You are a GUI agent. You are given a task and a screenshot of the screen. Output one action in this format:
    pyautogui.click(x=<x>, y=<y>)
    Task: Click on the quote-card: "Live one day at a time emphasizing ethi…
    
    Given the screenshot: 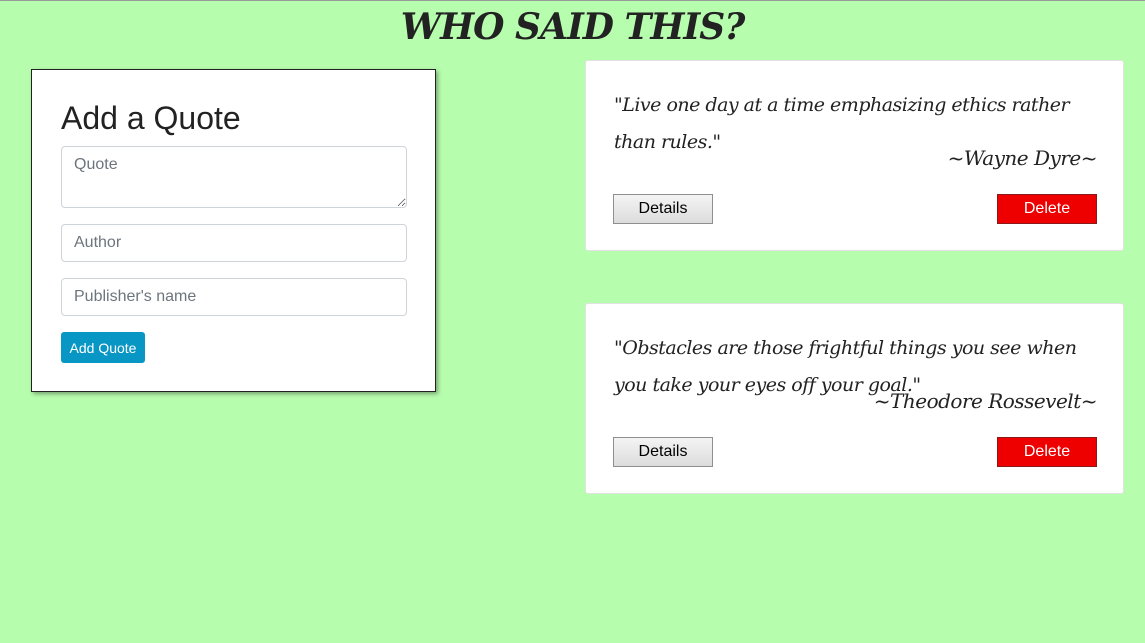 What is the action you would take?
    pyautogui.click(x=854, y=155)
    